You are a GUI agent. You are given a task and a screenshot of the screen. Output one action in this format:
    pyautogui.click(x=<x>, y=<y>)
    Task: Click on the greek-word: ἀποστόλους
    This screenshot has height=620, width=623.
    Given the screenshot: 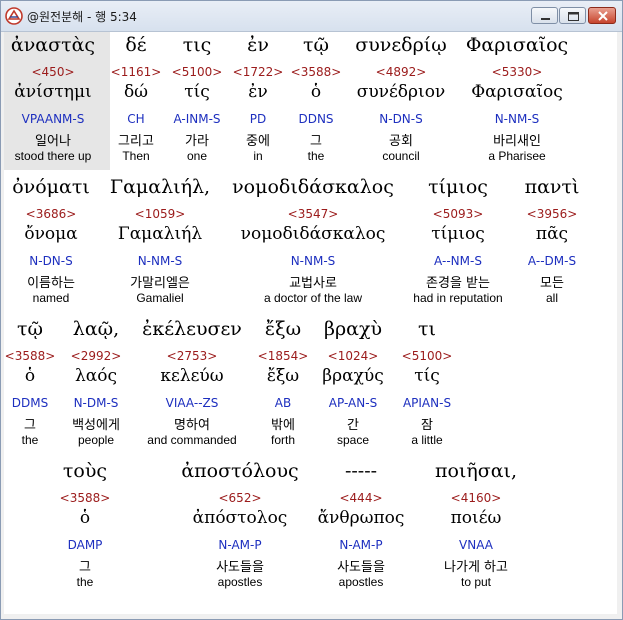 What is the action you would take?
    pyautogui.click(x=239, y=471)
    